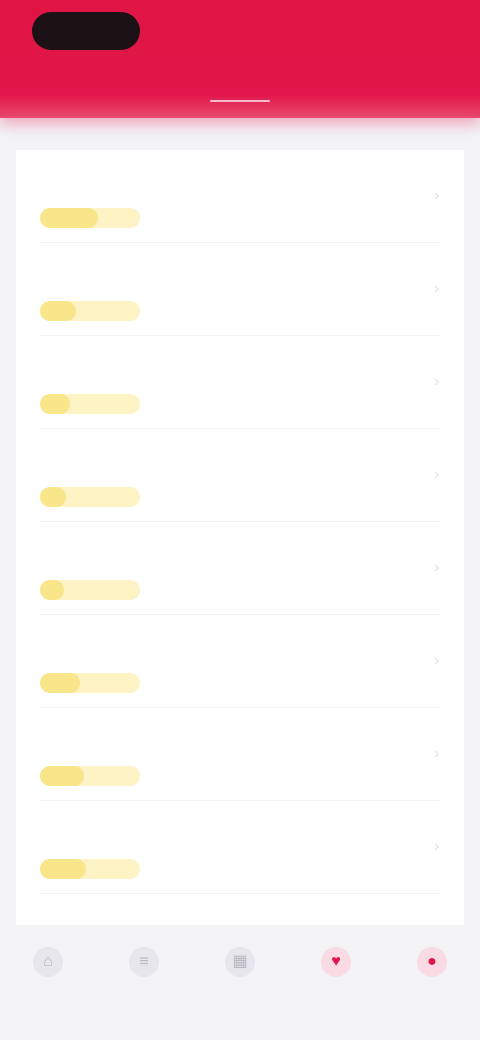 The image size is (480, 1040). I want to click on bottom-navigation: ⌂ ≡ ▦ ♥ ●, so click(240, 982).